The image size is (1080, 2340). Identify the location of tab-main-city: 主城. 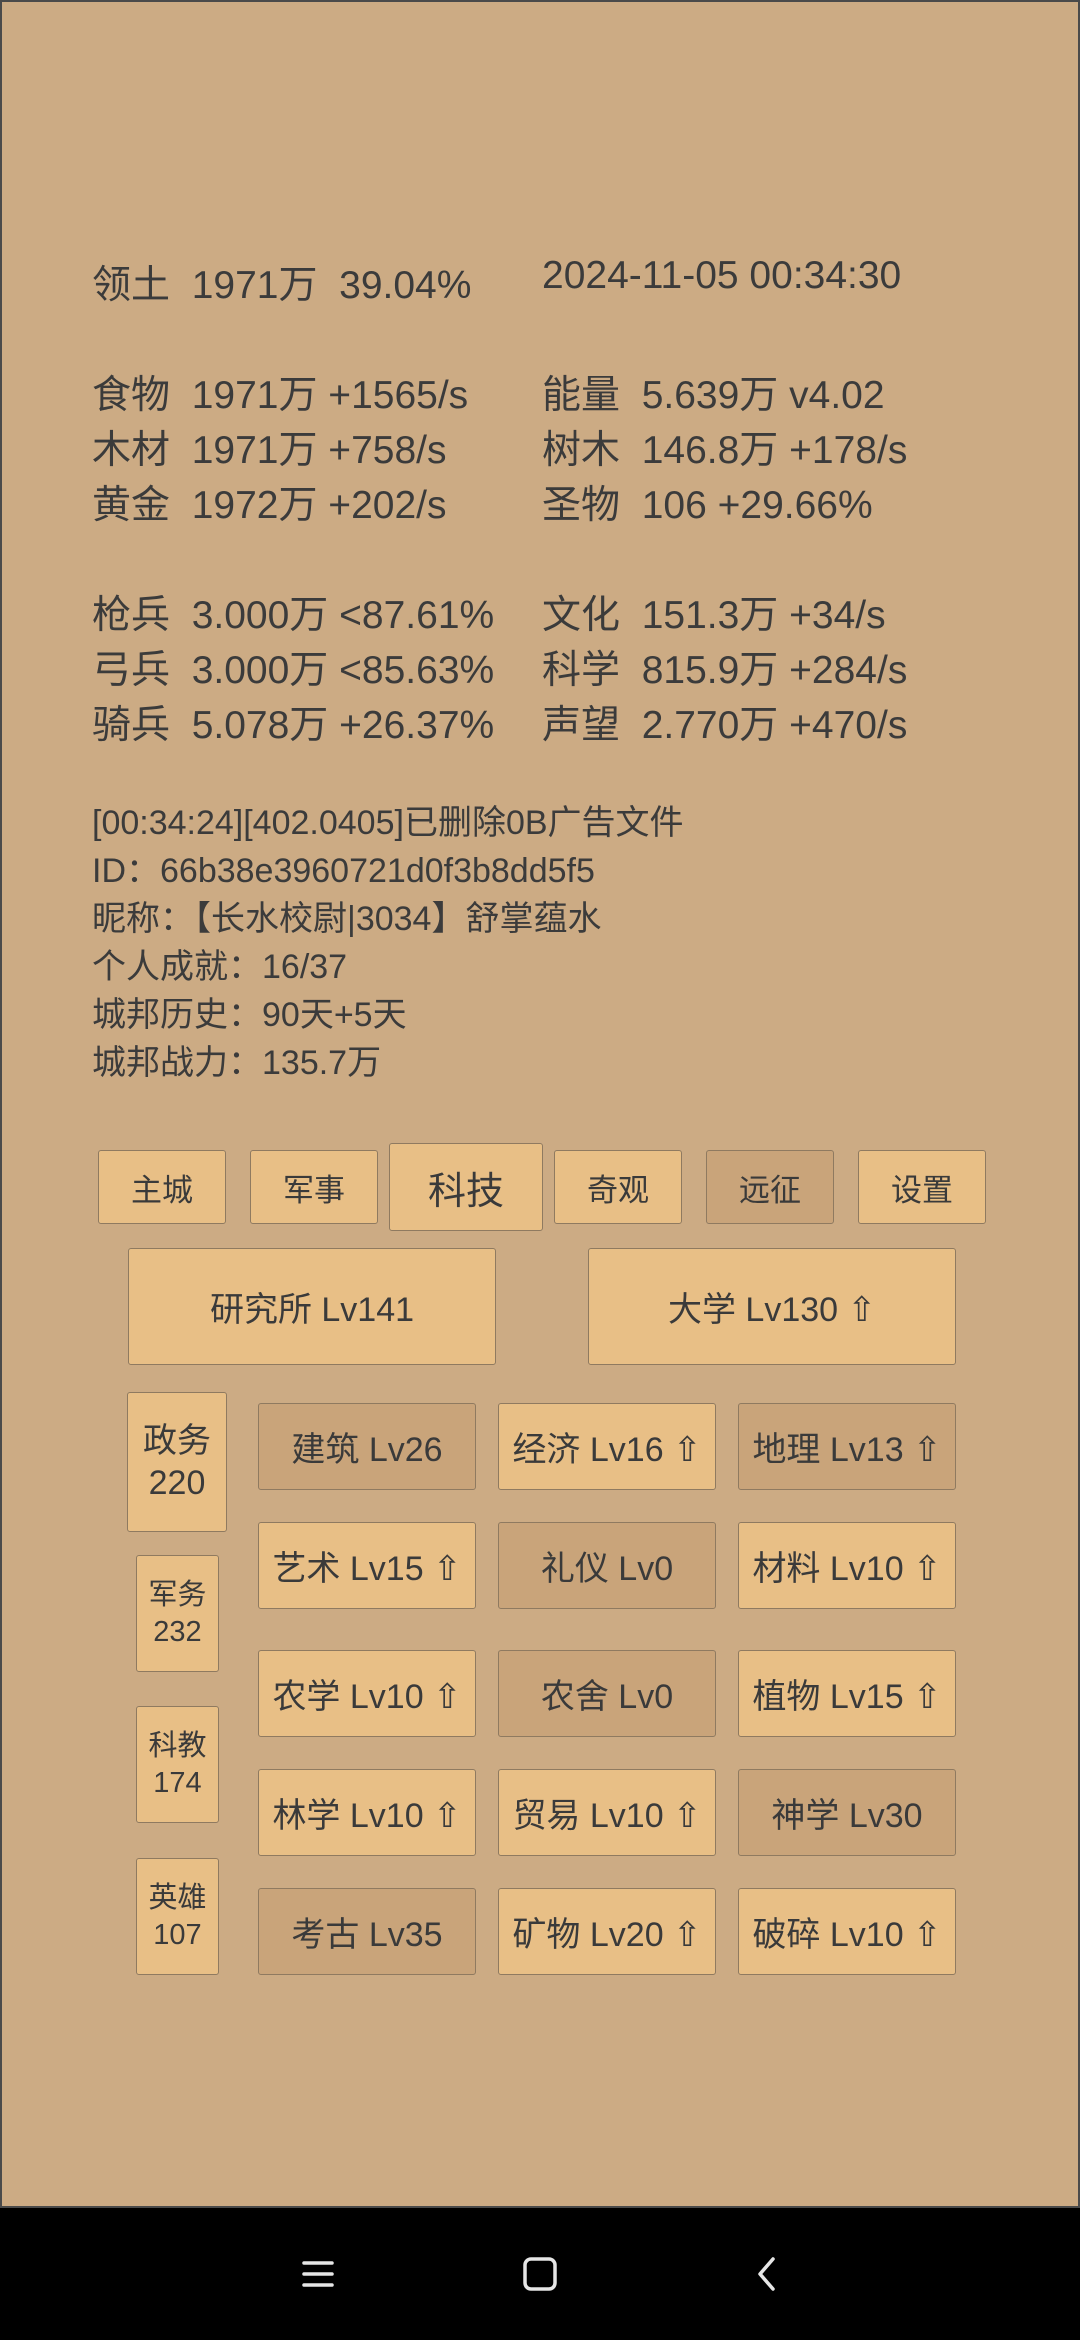
(162, 1187).